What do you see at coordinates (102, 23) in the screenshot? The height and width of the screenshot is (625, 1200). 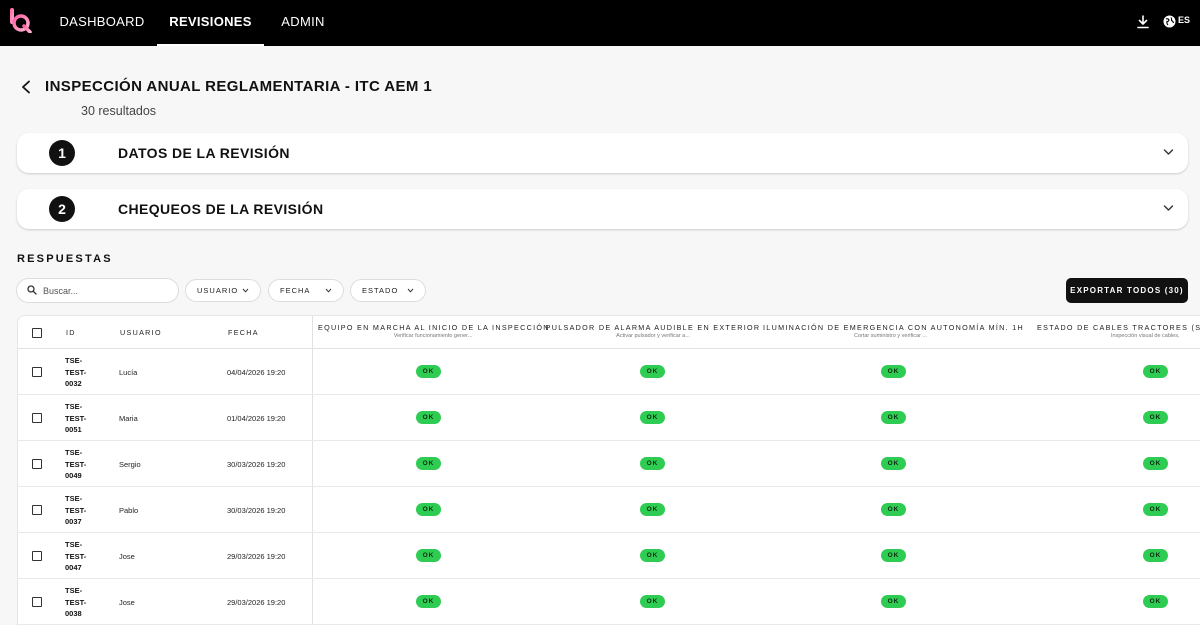 I see `nav-tab-dashboard: DASHBOARD` at bounding box center [102, 23].